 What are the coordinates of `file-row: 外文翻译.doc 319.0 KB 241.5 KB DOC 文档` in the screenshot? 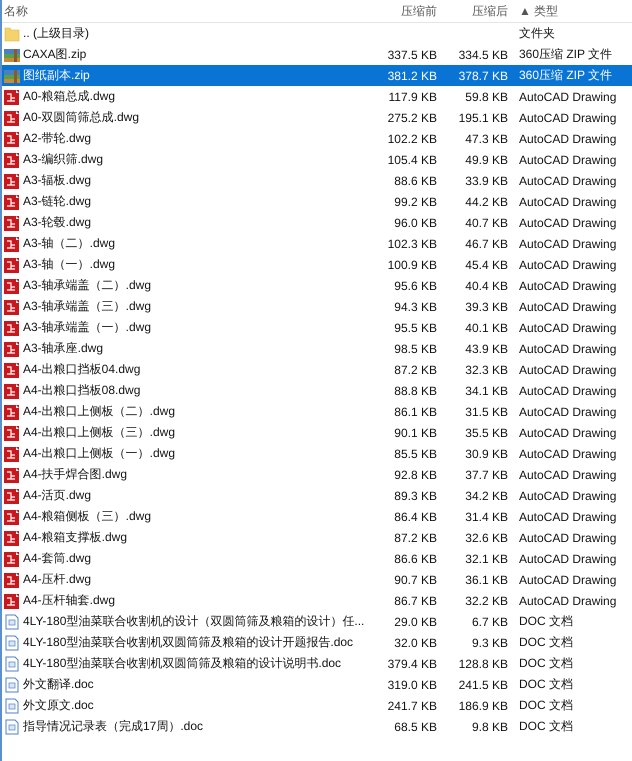 It's located at (317, 684).